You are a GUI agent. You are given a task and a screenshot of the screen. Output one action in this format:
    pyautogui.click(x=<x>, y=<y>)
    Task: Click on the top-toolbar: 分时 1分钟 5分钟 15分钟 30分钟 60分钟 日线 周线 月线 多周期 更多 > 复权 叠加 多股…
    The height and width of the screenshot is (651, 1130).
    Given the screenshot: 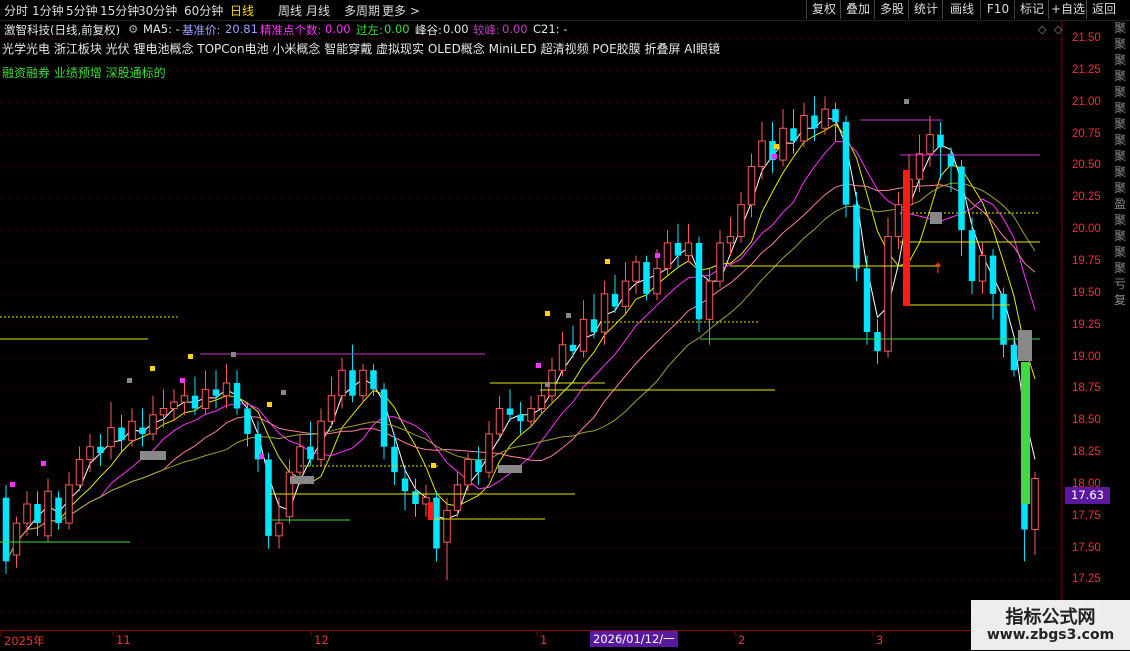 What is the action you would take?
    pyautogui.click(x=565, y=10)
    